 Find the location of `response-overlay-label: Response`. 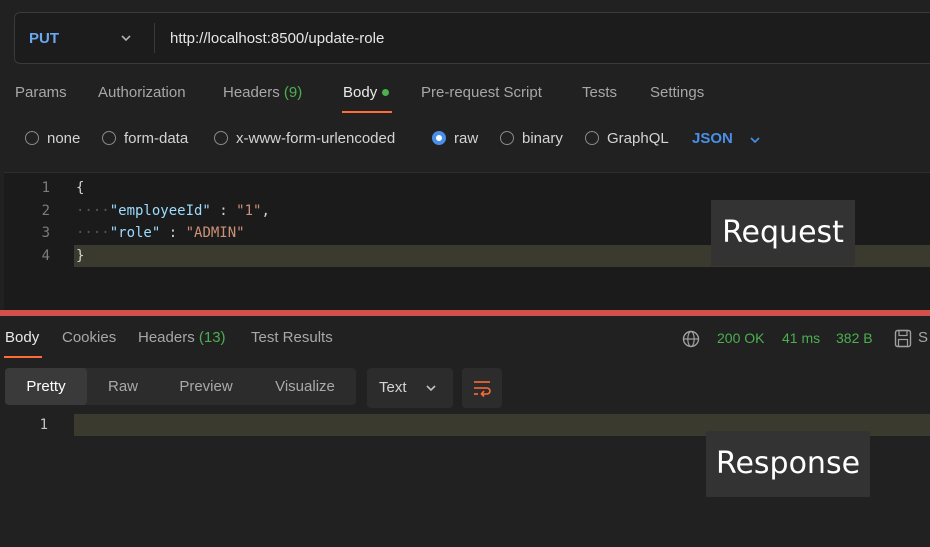

response-overlay-label: Response is located at coordinates (788, 464).